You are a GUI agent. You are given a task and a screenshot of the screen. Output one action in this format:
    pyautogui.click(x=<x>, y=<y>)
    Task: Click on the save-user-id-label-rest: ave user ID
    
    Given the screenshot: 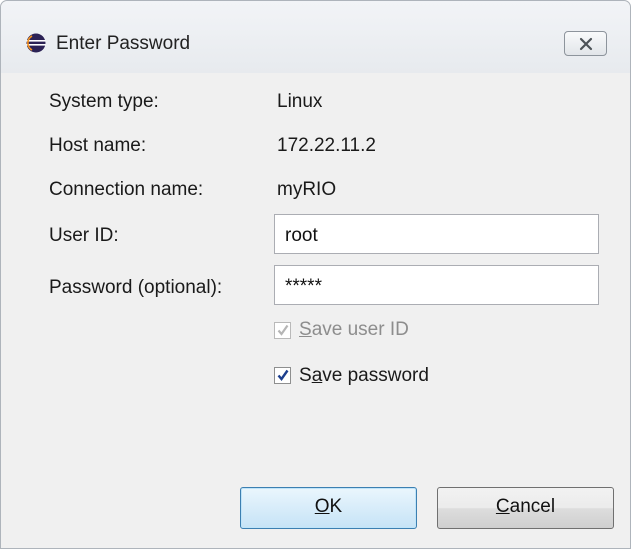 What is the action you would take?
    pyautogui.click(x=360, y=329)
    